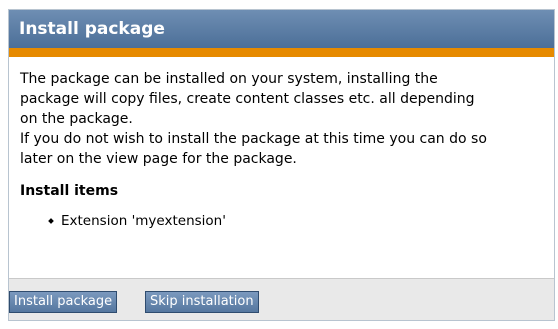  Describe the element at coordinates (202, 302) in the screenshot. I see `skip-installation-button: Skip installation` at that location.